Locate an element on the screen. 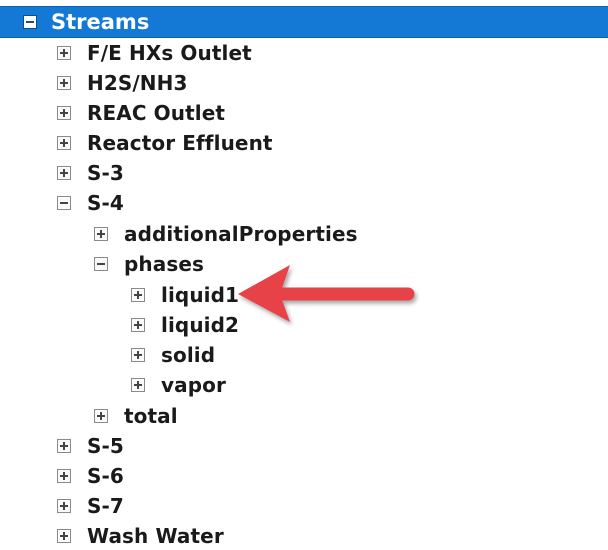  tree-node-label: Reactor Effluent is located at coordinates (180, 143).